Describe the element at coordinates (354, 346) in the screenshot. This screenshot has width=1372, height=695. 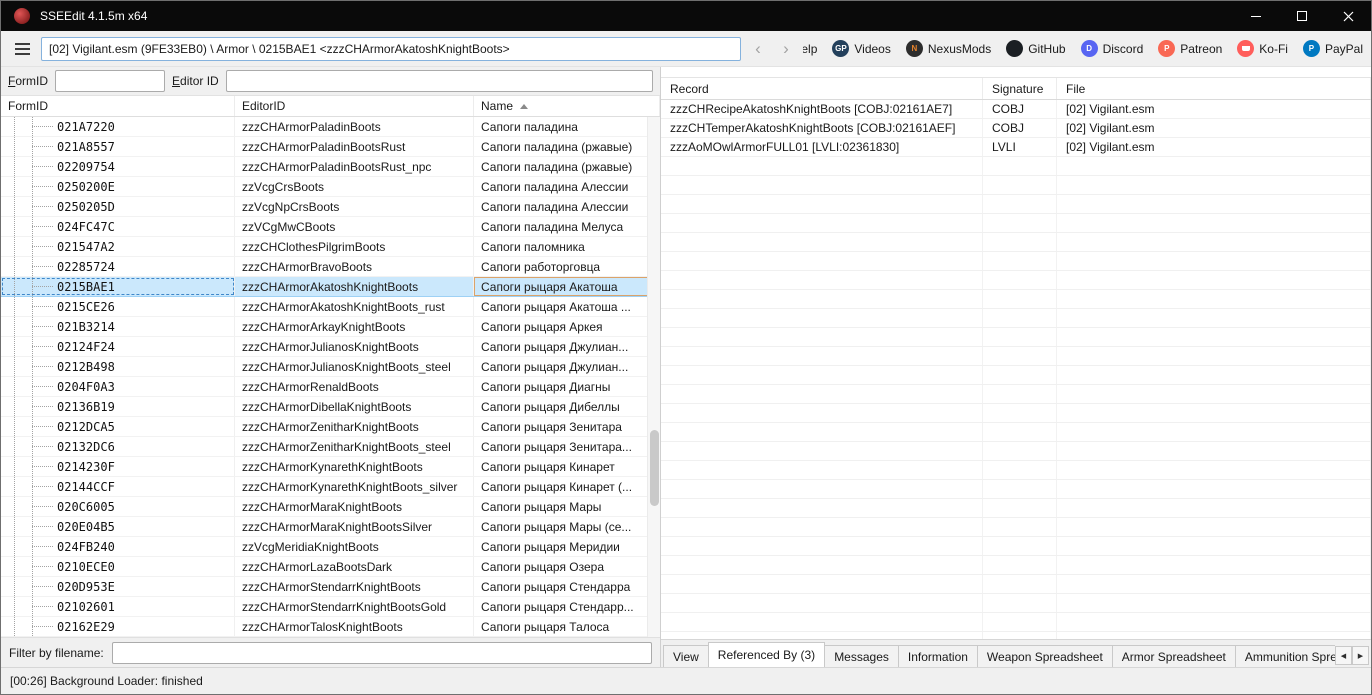
I see `cell-editorid: zzzCHArmorJulianosKnightBoots` at that location.